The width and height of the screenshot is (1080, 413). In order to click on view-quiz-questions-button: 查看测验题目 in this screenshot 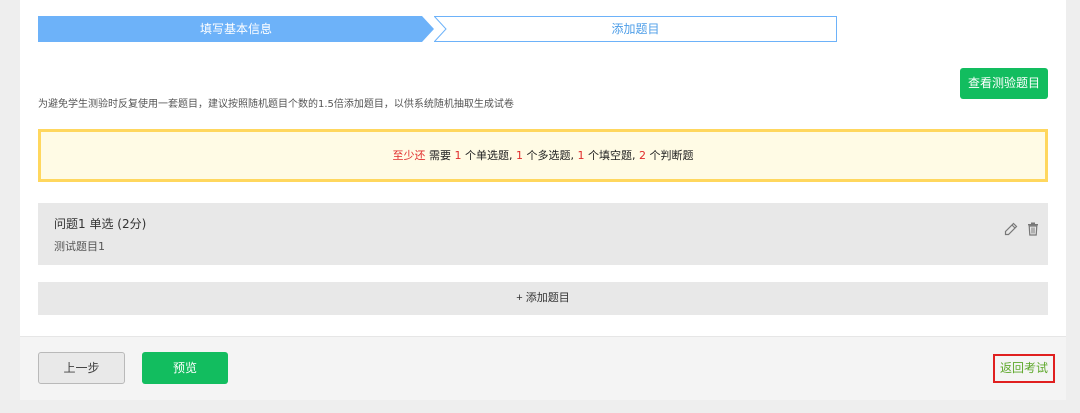, I will do `click(1004, 83)`.